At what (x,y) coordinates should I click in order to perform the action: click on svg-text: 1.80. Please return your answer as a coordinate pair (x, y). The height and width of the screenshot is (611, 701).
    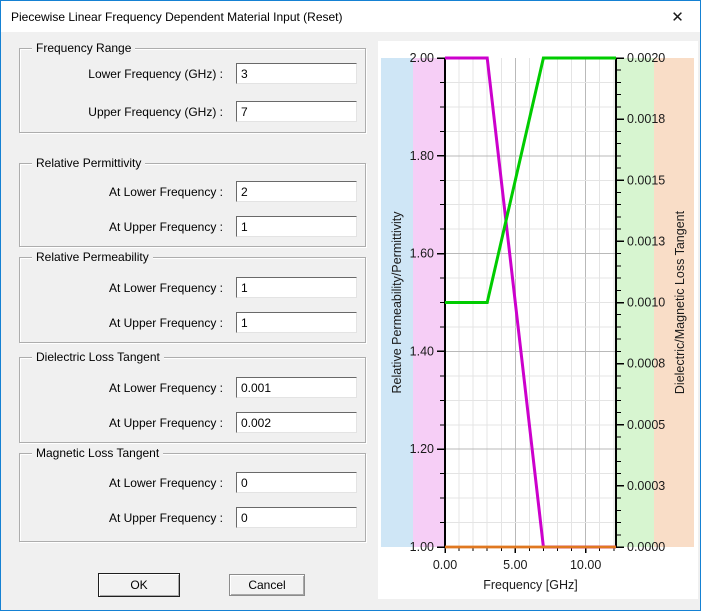
    Looking at the image, I should click on (422, 156).